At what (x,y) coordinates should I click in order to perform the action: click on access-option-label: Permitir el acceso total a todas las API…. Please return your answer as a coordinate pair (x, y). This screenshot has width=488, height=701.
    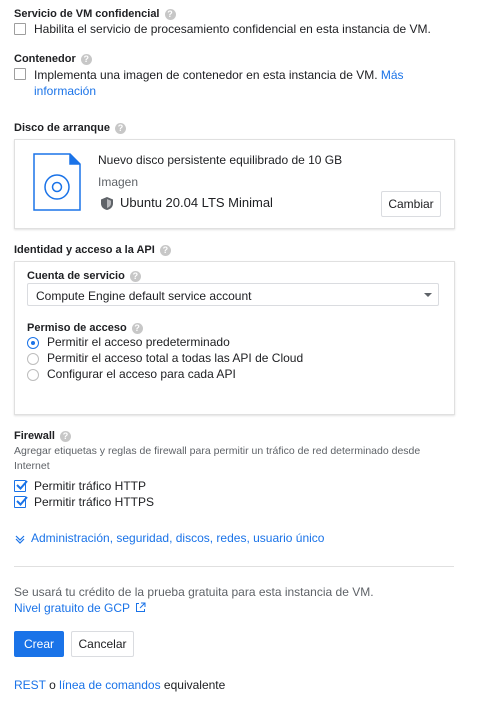
    Looking at the image, I should click on (175, 358).